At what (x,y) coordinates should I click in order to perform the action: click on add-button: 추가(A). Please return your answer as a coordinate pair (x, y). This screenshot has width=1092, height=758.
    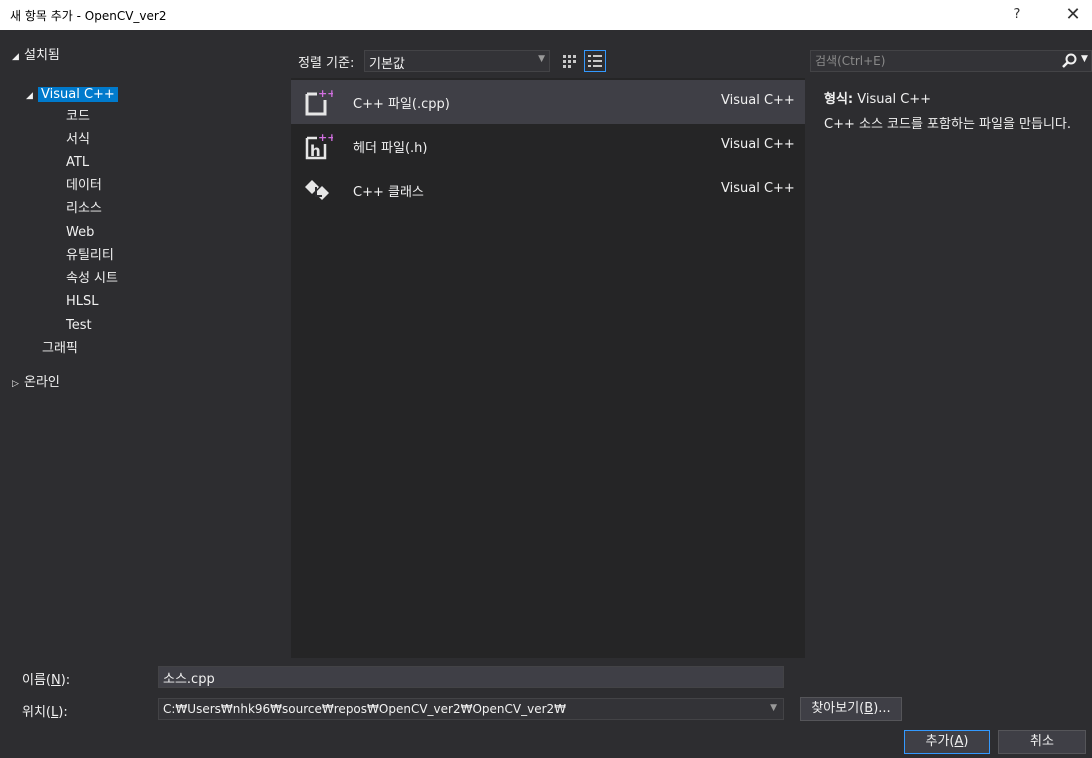
    Looking at the image, I should click on (947, 742).